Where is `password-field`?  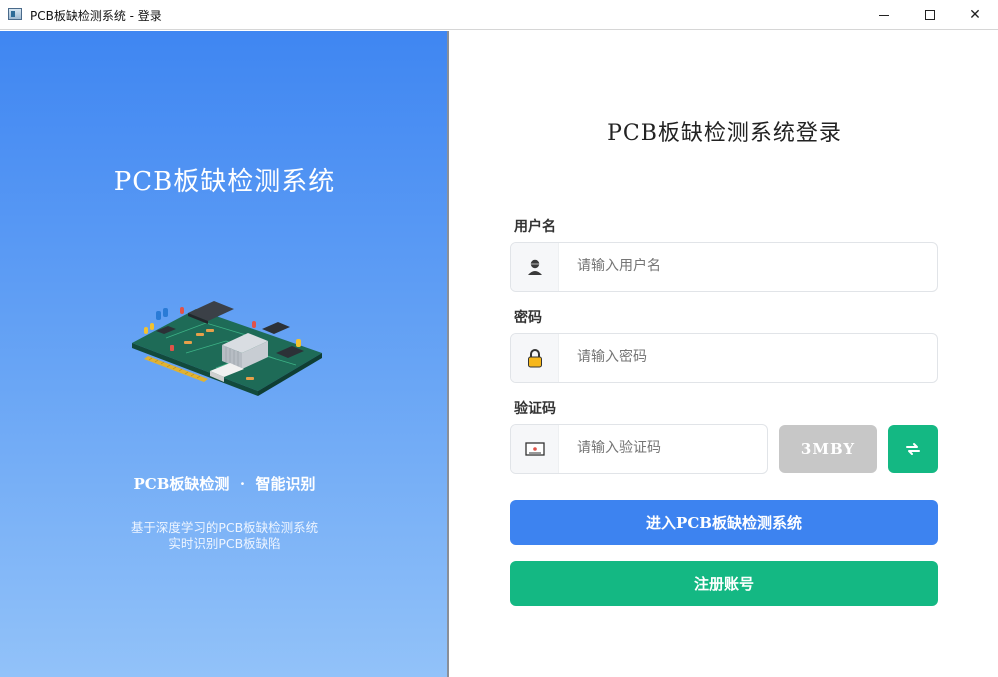
password-field is located at coordinates (724, 358).